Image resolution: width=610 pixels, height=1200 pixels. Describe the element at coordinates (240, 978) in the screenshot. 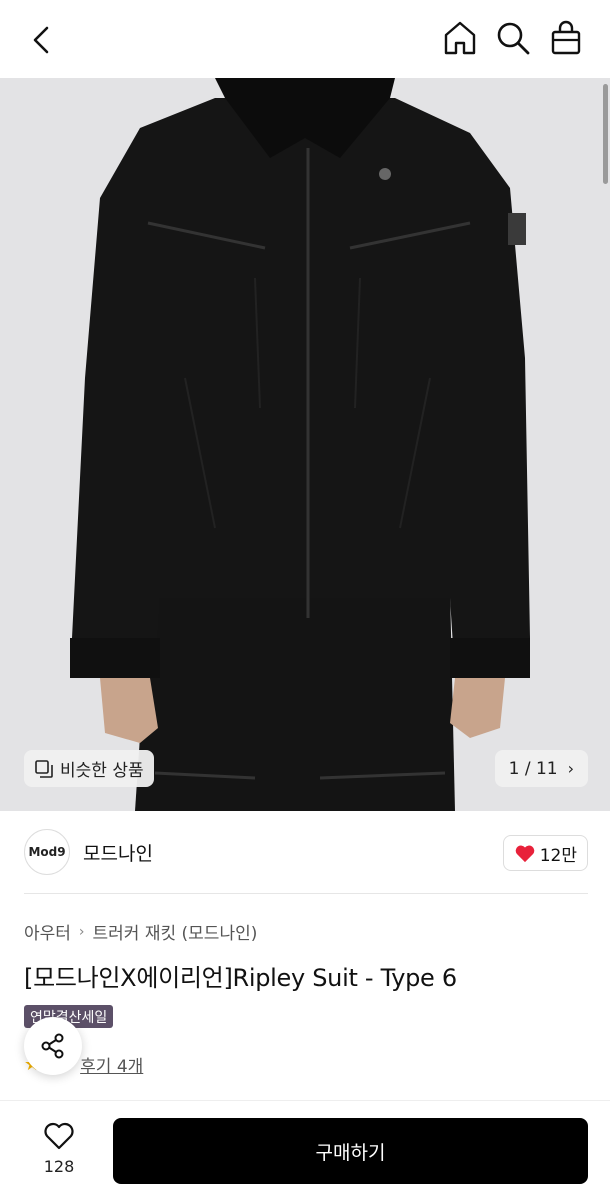

I see `product-title: [모드나인X에이리언]Ripley Suit - Type 6` at that location.